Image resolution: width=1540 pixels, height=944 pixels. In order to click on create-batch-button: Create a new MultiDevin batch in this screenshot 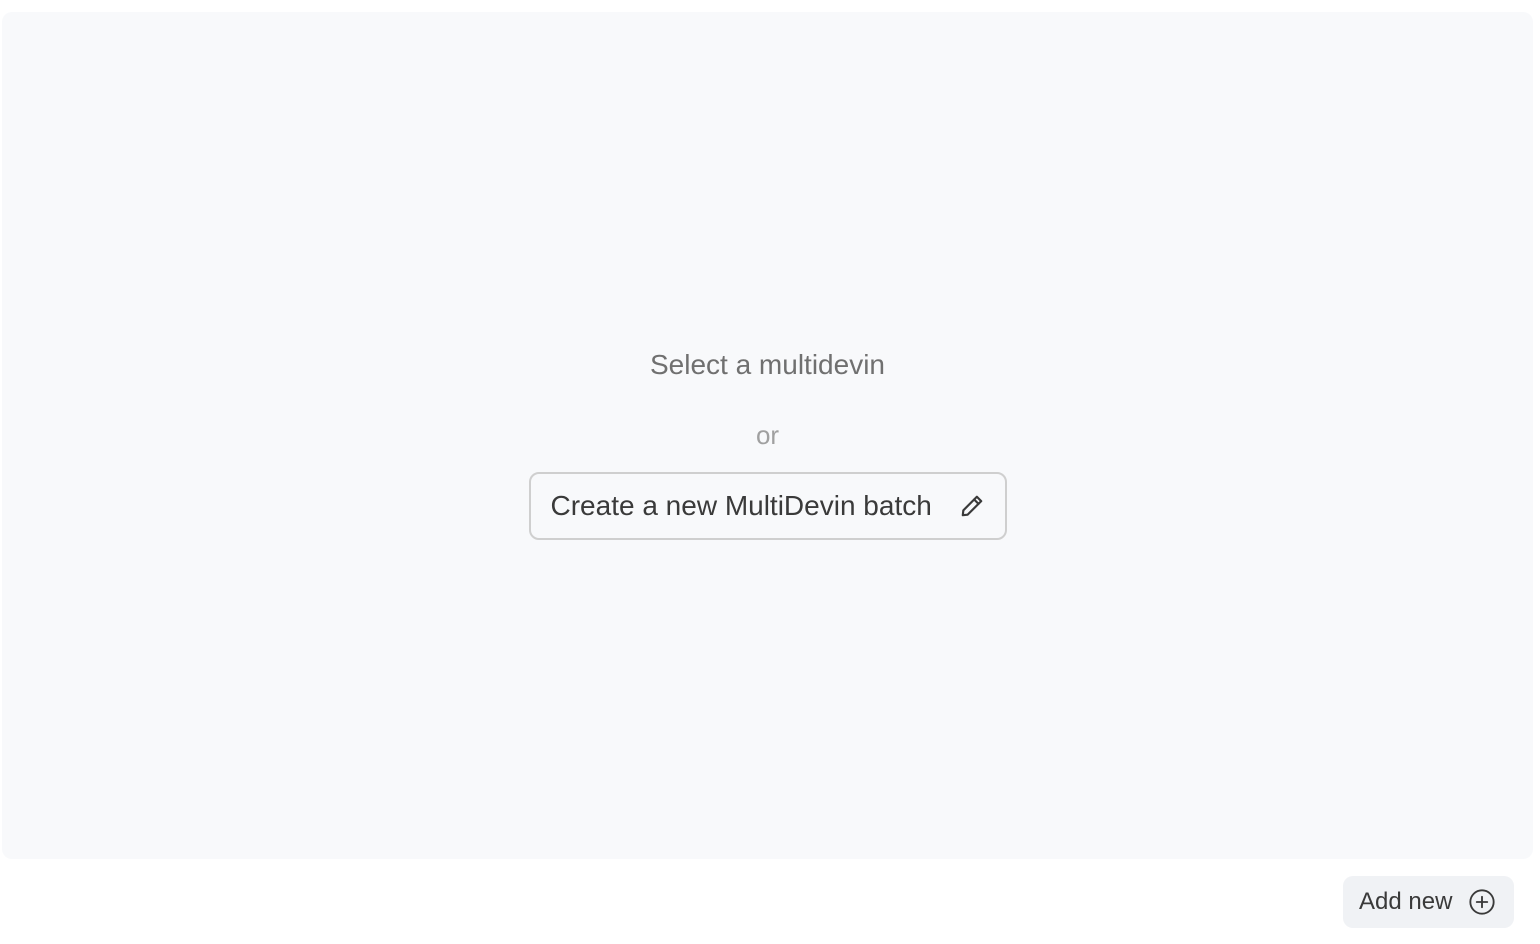, I will do `click(767, 506)`.